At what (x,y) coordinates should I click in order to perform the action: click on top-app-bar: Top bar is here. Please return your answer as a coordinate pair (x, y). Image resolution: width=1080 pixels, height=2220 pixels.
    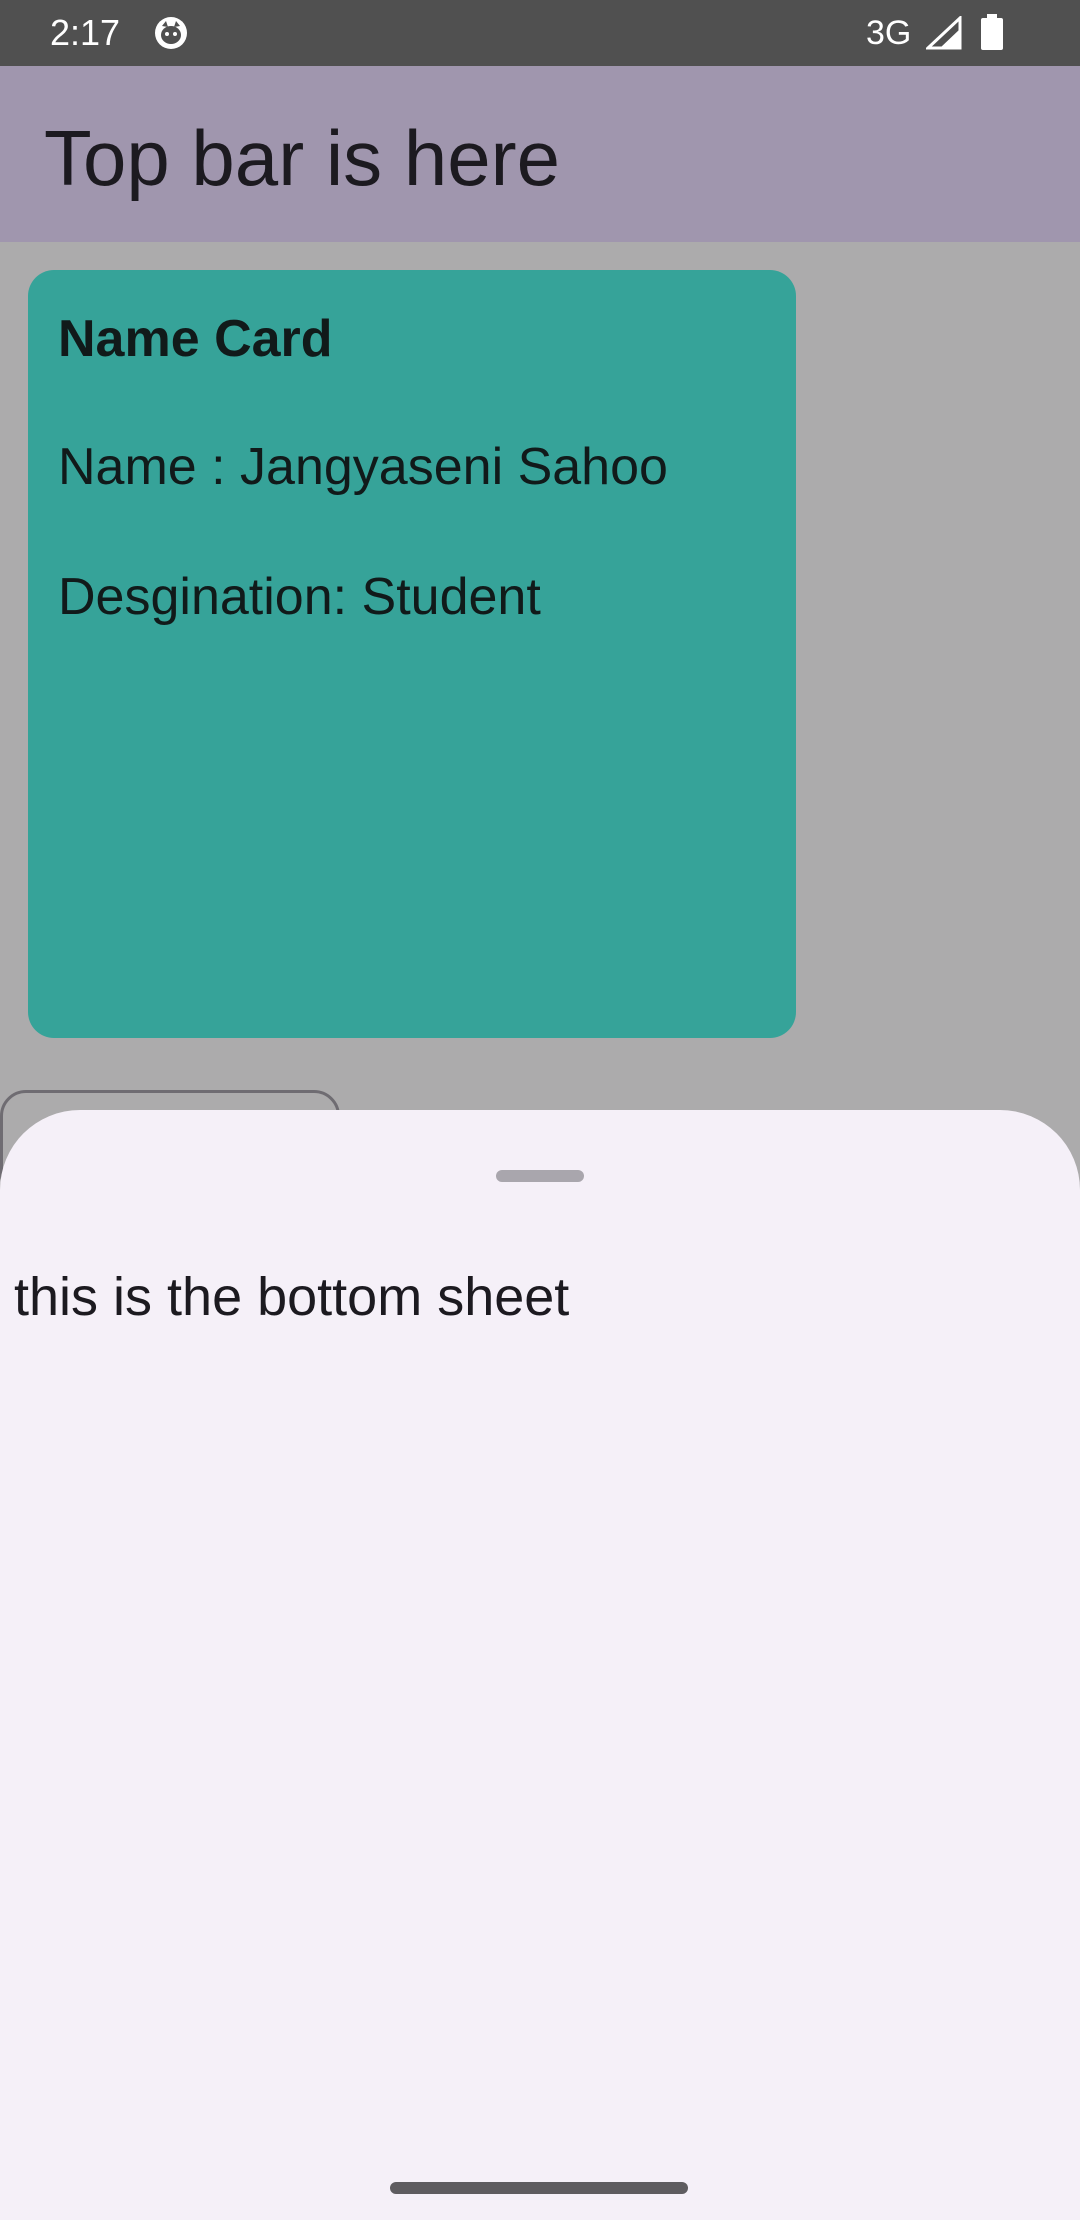
    Looking at the image, I should click on (540, 154).